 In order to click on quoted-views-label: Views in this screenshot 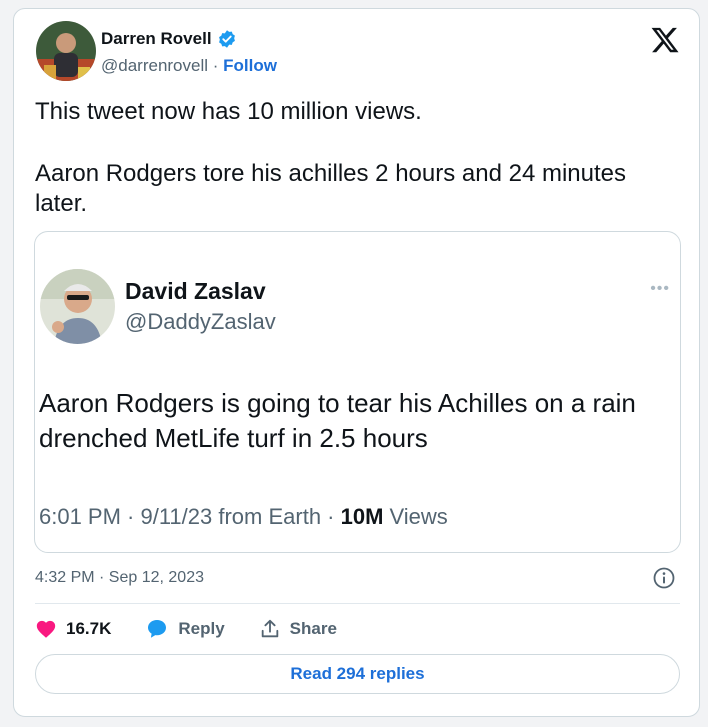, I will do `click(415, 516)`.